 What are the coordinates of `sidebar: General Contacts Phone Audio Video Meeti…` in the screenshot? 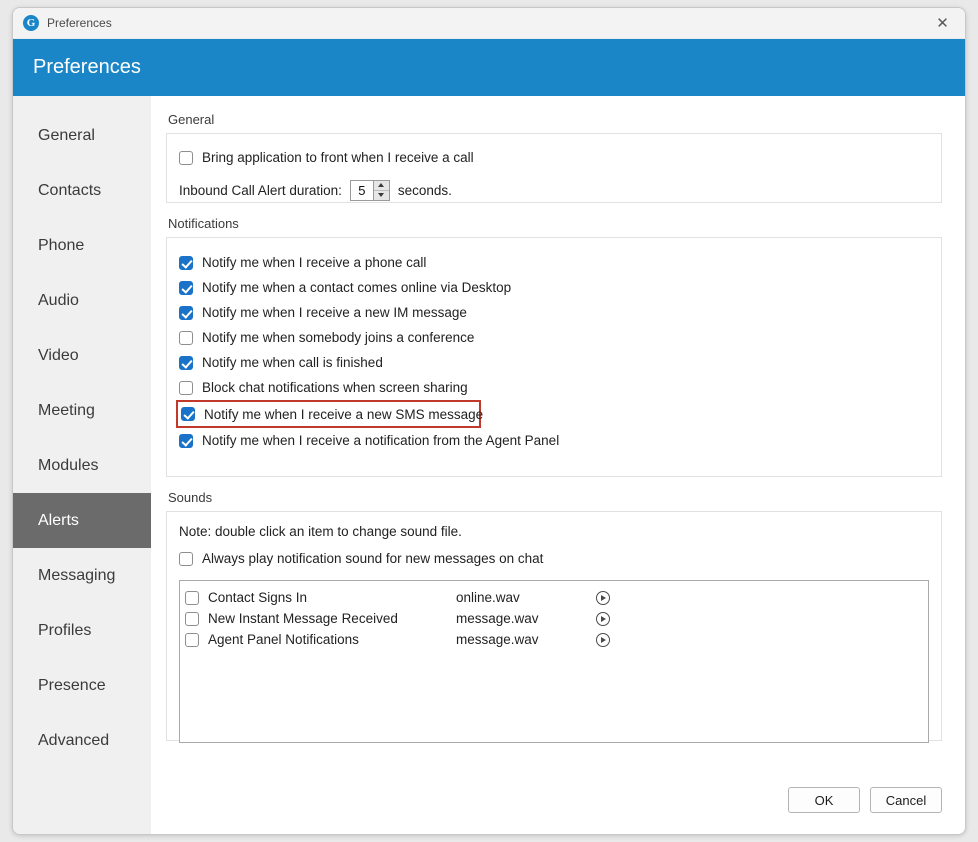 It's located at (82, 465).